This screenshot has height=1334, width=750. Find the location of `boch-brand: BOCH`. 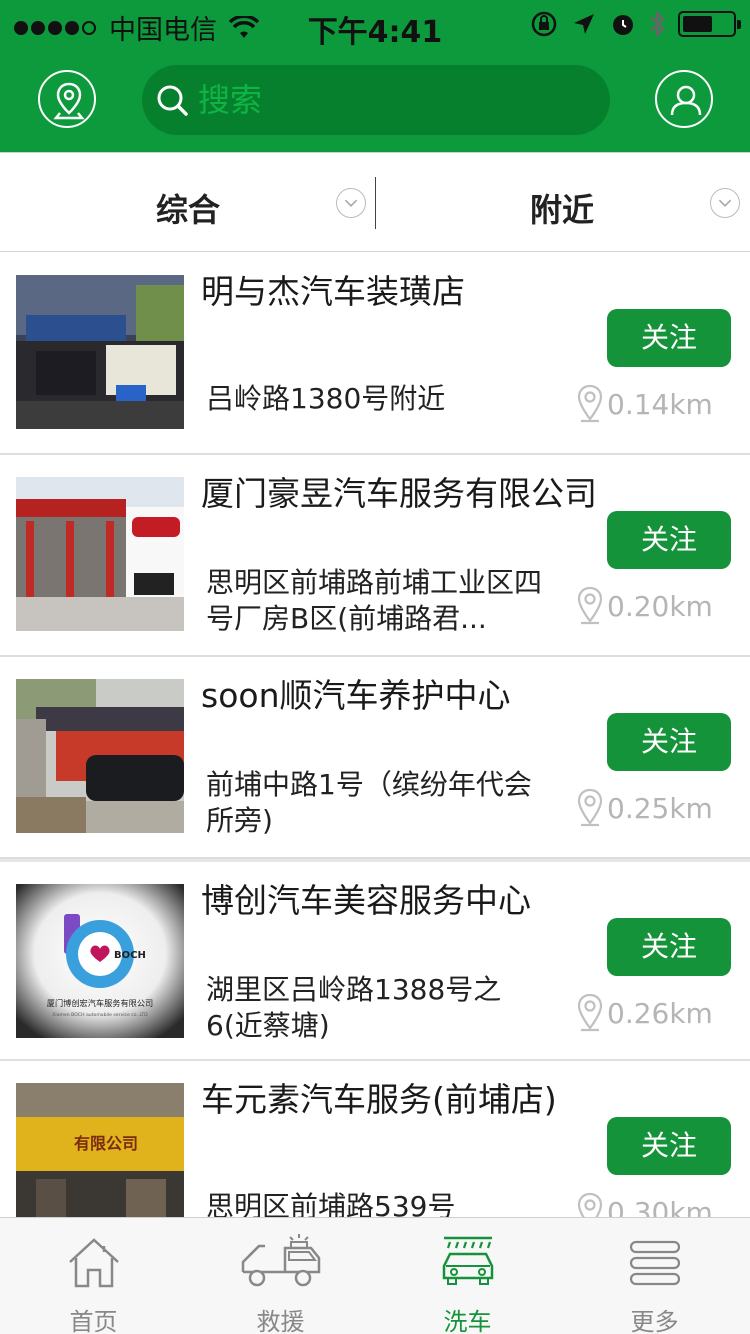

boch-brand: BOCH is located at coordinates (130, 955).